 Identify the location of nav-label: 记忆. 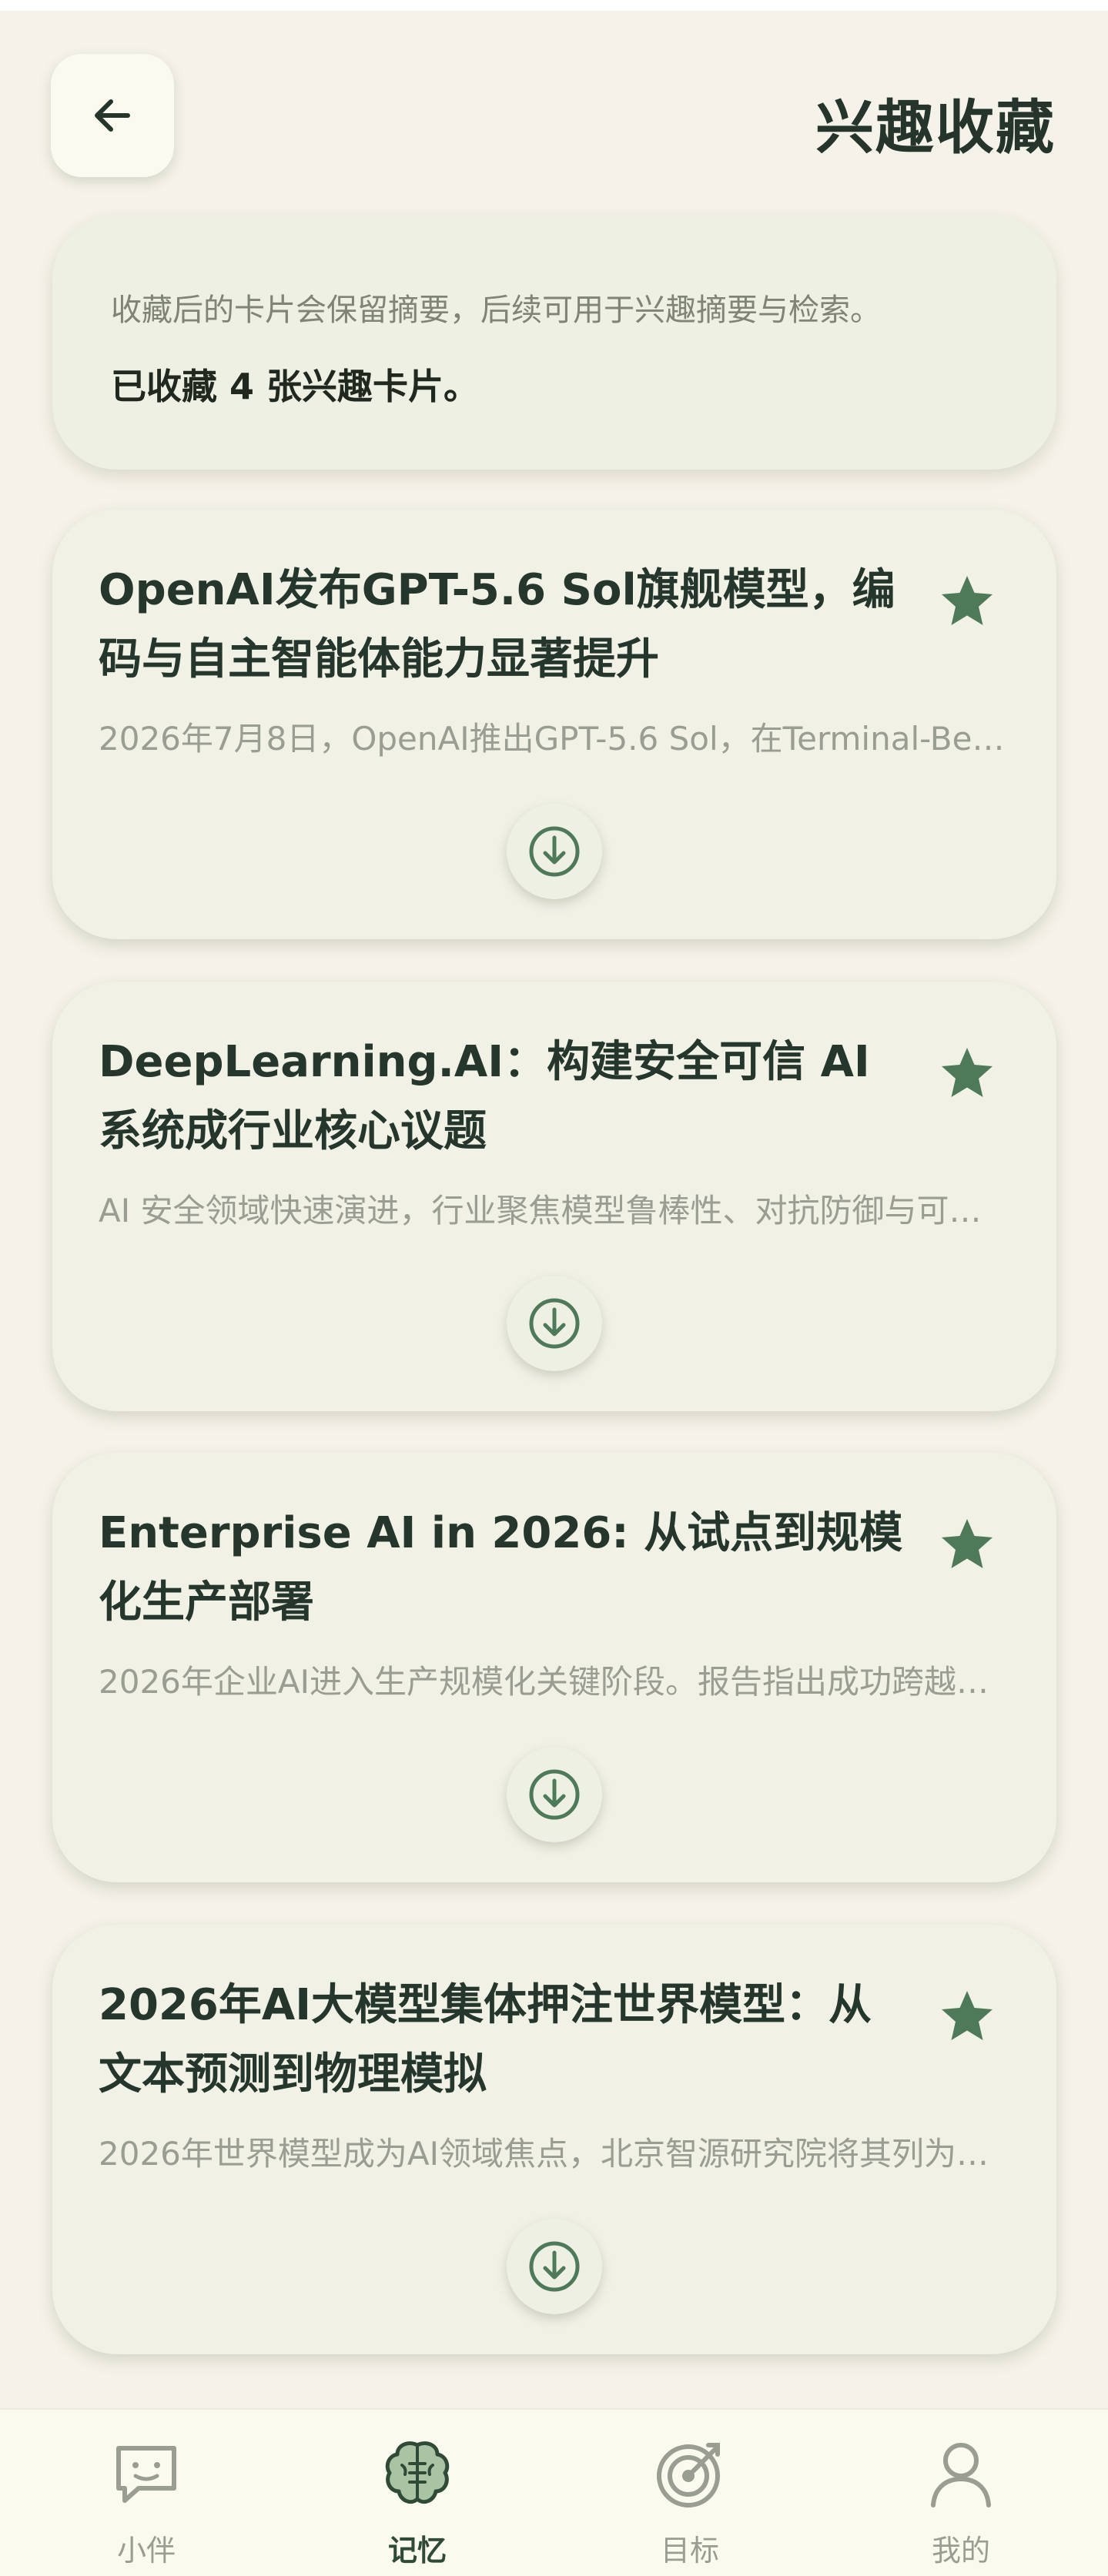
(417, 2551).